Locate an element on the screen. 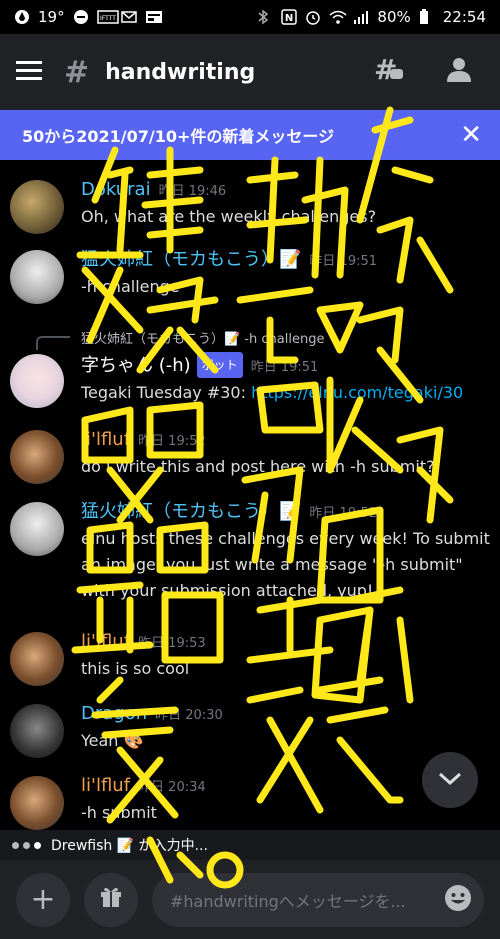 The image size is (500, 939). close-icon: ✕ is located at coordinates (471, 135).